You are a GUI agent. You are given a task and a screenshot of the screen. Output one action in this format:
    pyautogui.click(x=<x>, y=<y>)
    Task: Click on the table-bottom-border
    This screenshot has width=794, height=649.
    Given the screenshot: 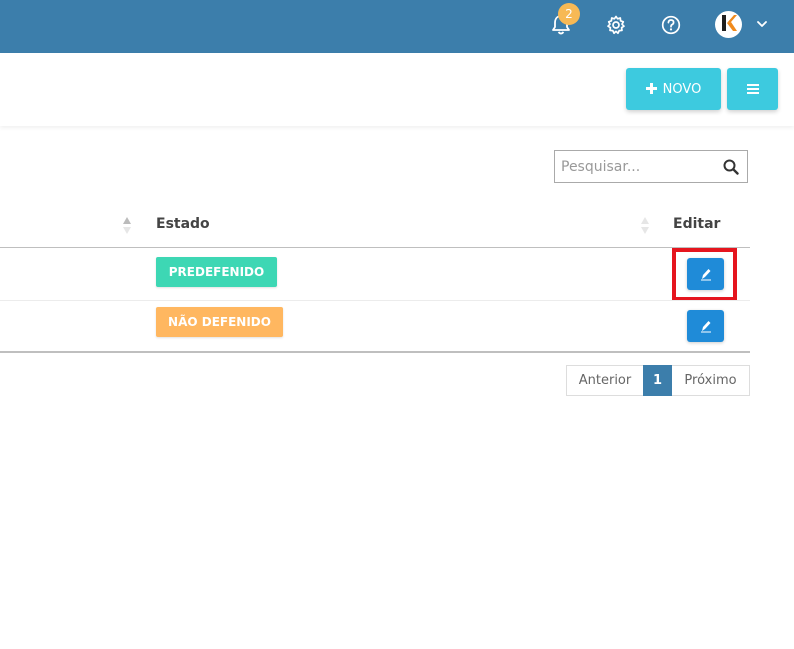 What is the action you would take?
    pyautogui.click(x=375, y=352)
    